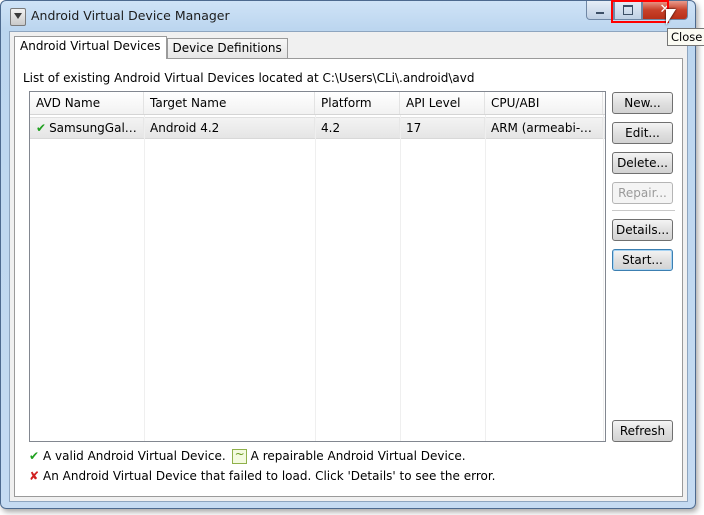 The width and height of the screenshot is (704, 515). What do you see at coordinates (685, 37) in the screenshot?
I see `close-tooltip: Close` at bounding box center [685, 37].